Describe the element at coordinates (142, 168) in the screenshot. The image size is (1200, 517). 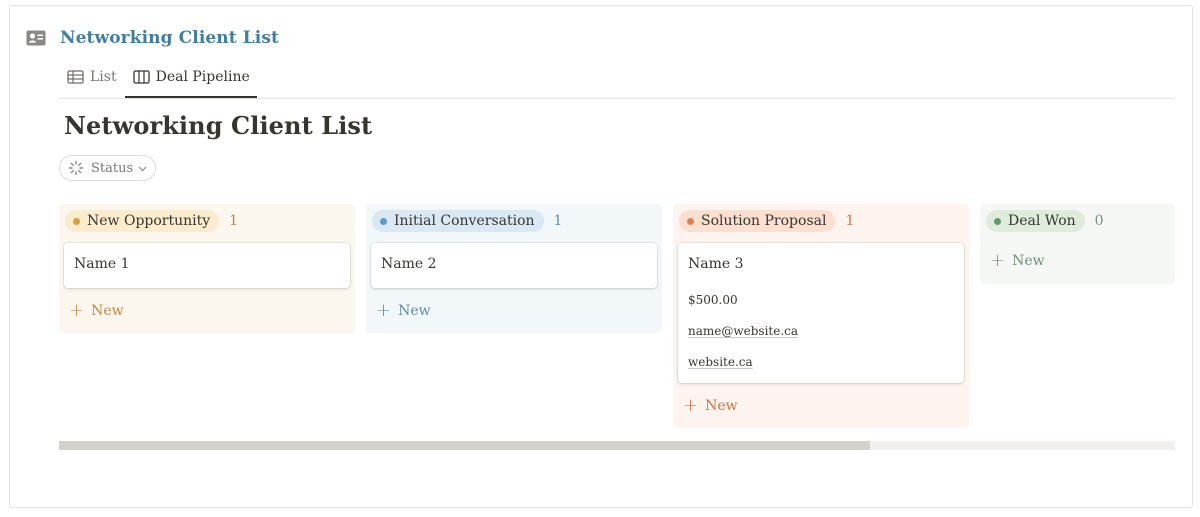
I see `chevron-down-icon` at that location.